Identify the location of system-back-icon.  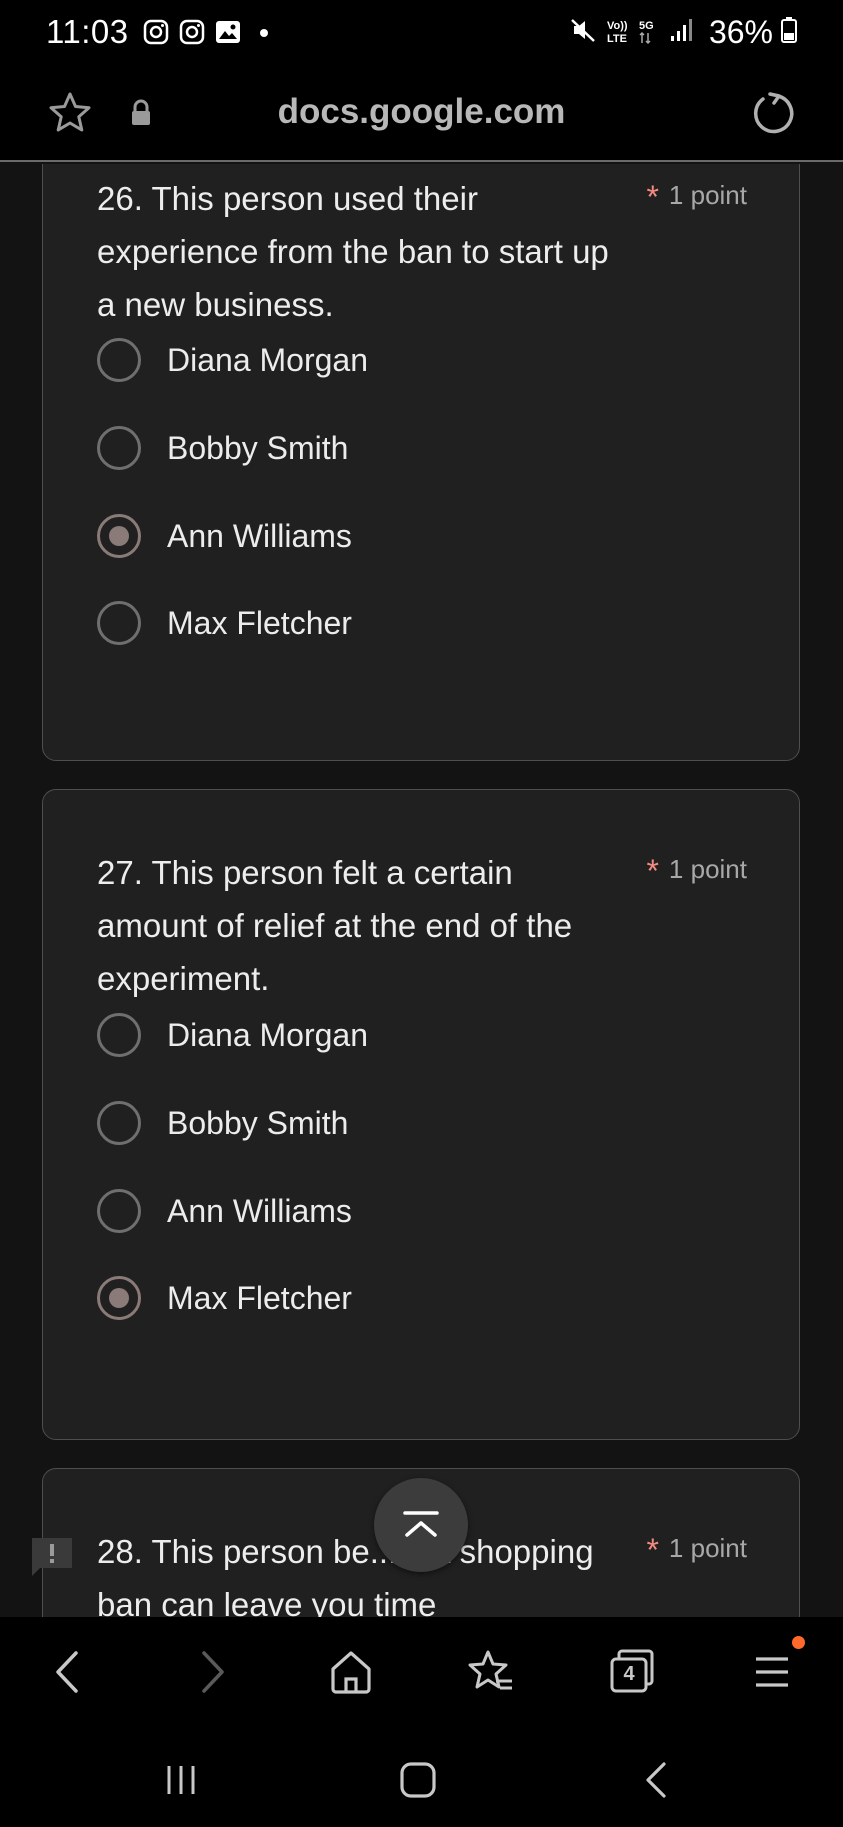
(656, 1782).